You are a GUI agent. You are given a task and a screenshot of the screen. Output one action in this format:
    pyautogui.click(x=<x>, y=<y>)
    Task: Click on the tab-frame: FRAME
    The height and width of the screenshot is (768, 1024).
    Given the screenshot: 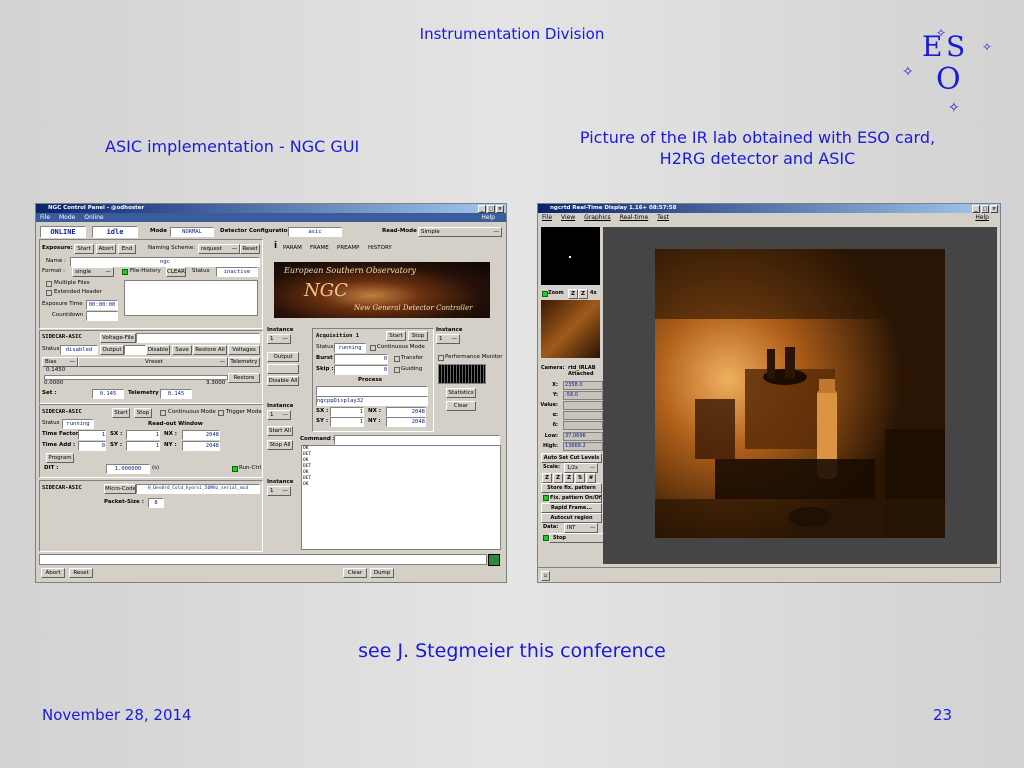 What is the action you would take?
    pyautogui.click(x=319, y=248)
    